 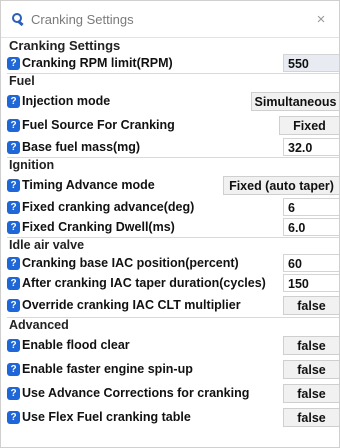 I want to click on row-injection-mode: ? Injection mode Simultaneous, so click(x=173, y=101).